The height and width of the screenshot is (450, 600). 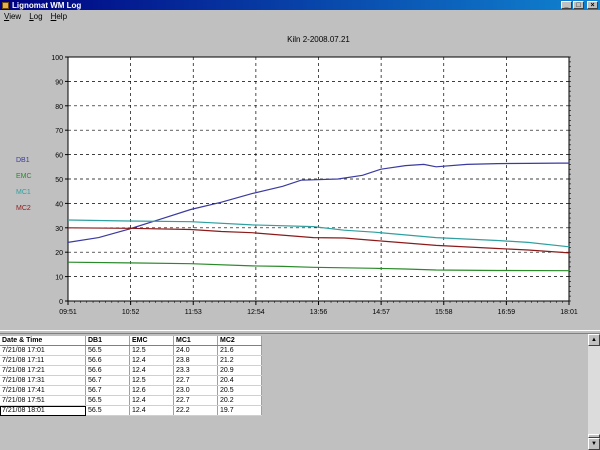 I want to click on table-cell: 7/21/08 17:21, so click(x=43, y=370).